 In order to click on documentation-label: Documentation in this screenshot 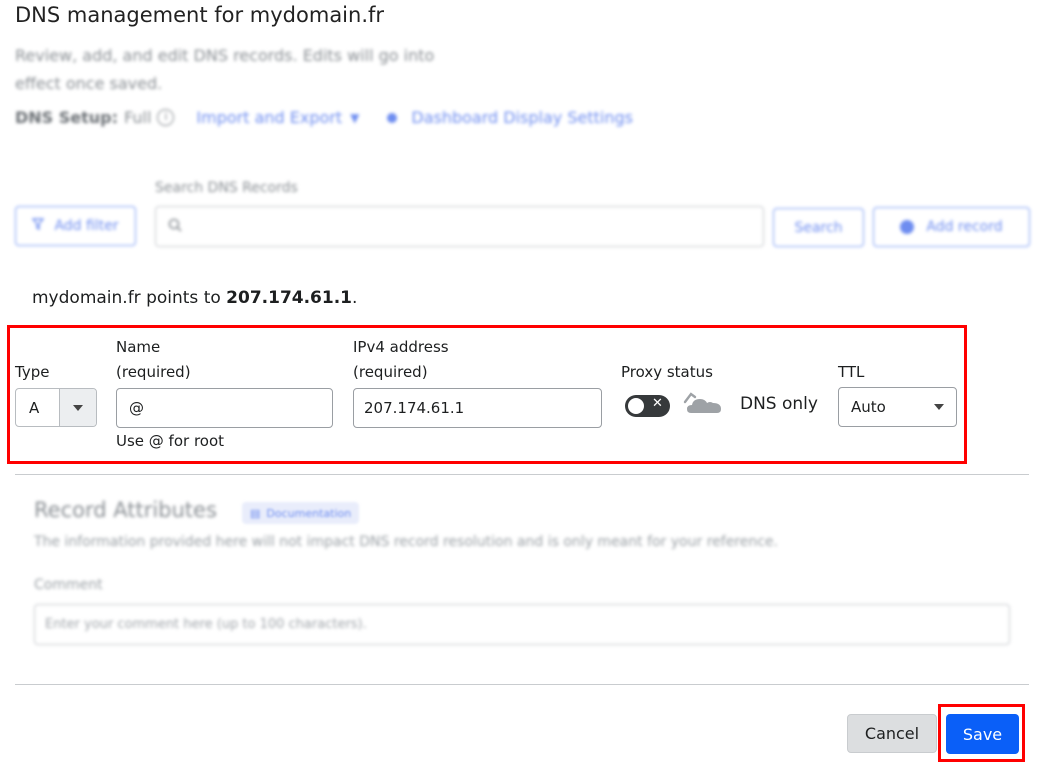, I will do `click(309, 513)`.